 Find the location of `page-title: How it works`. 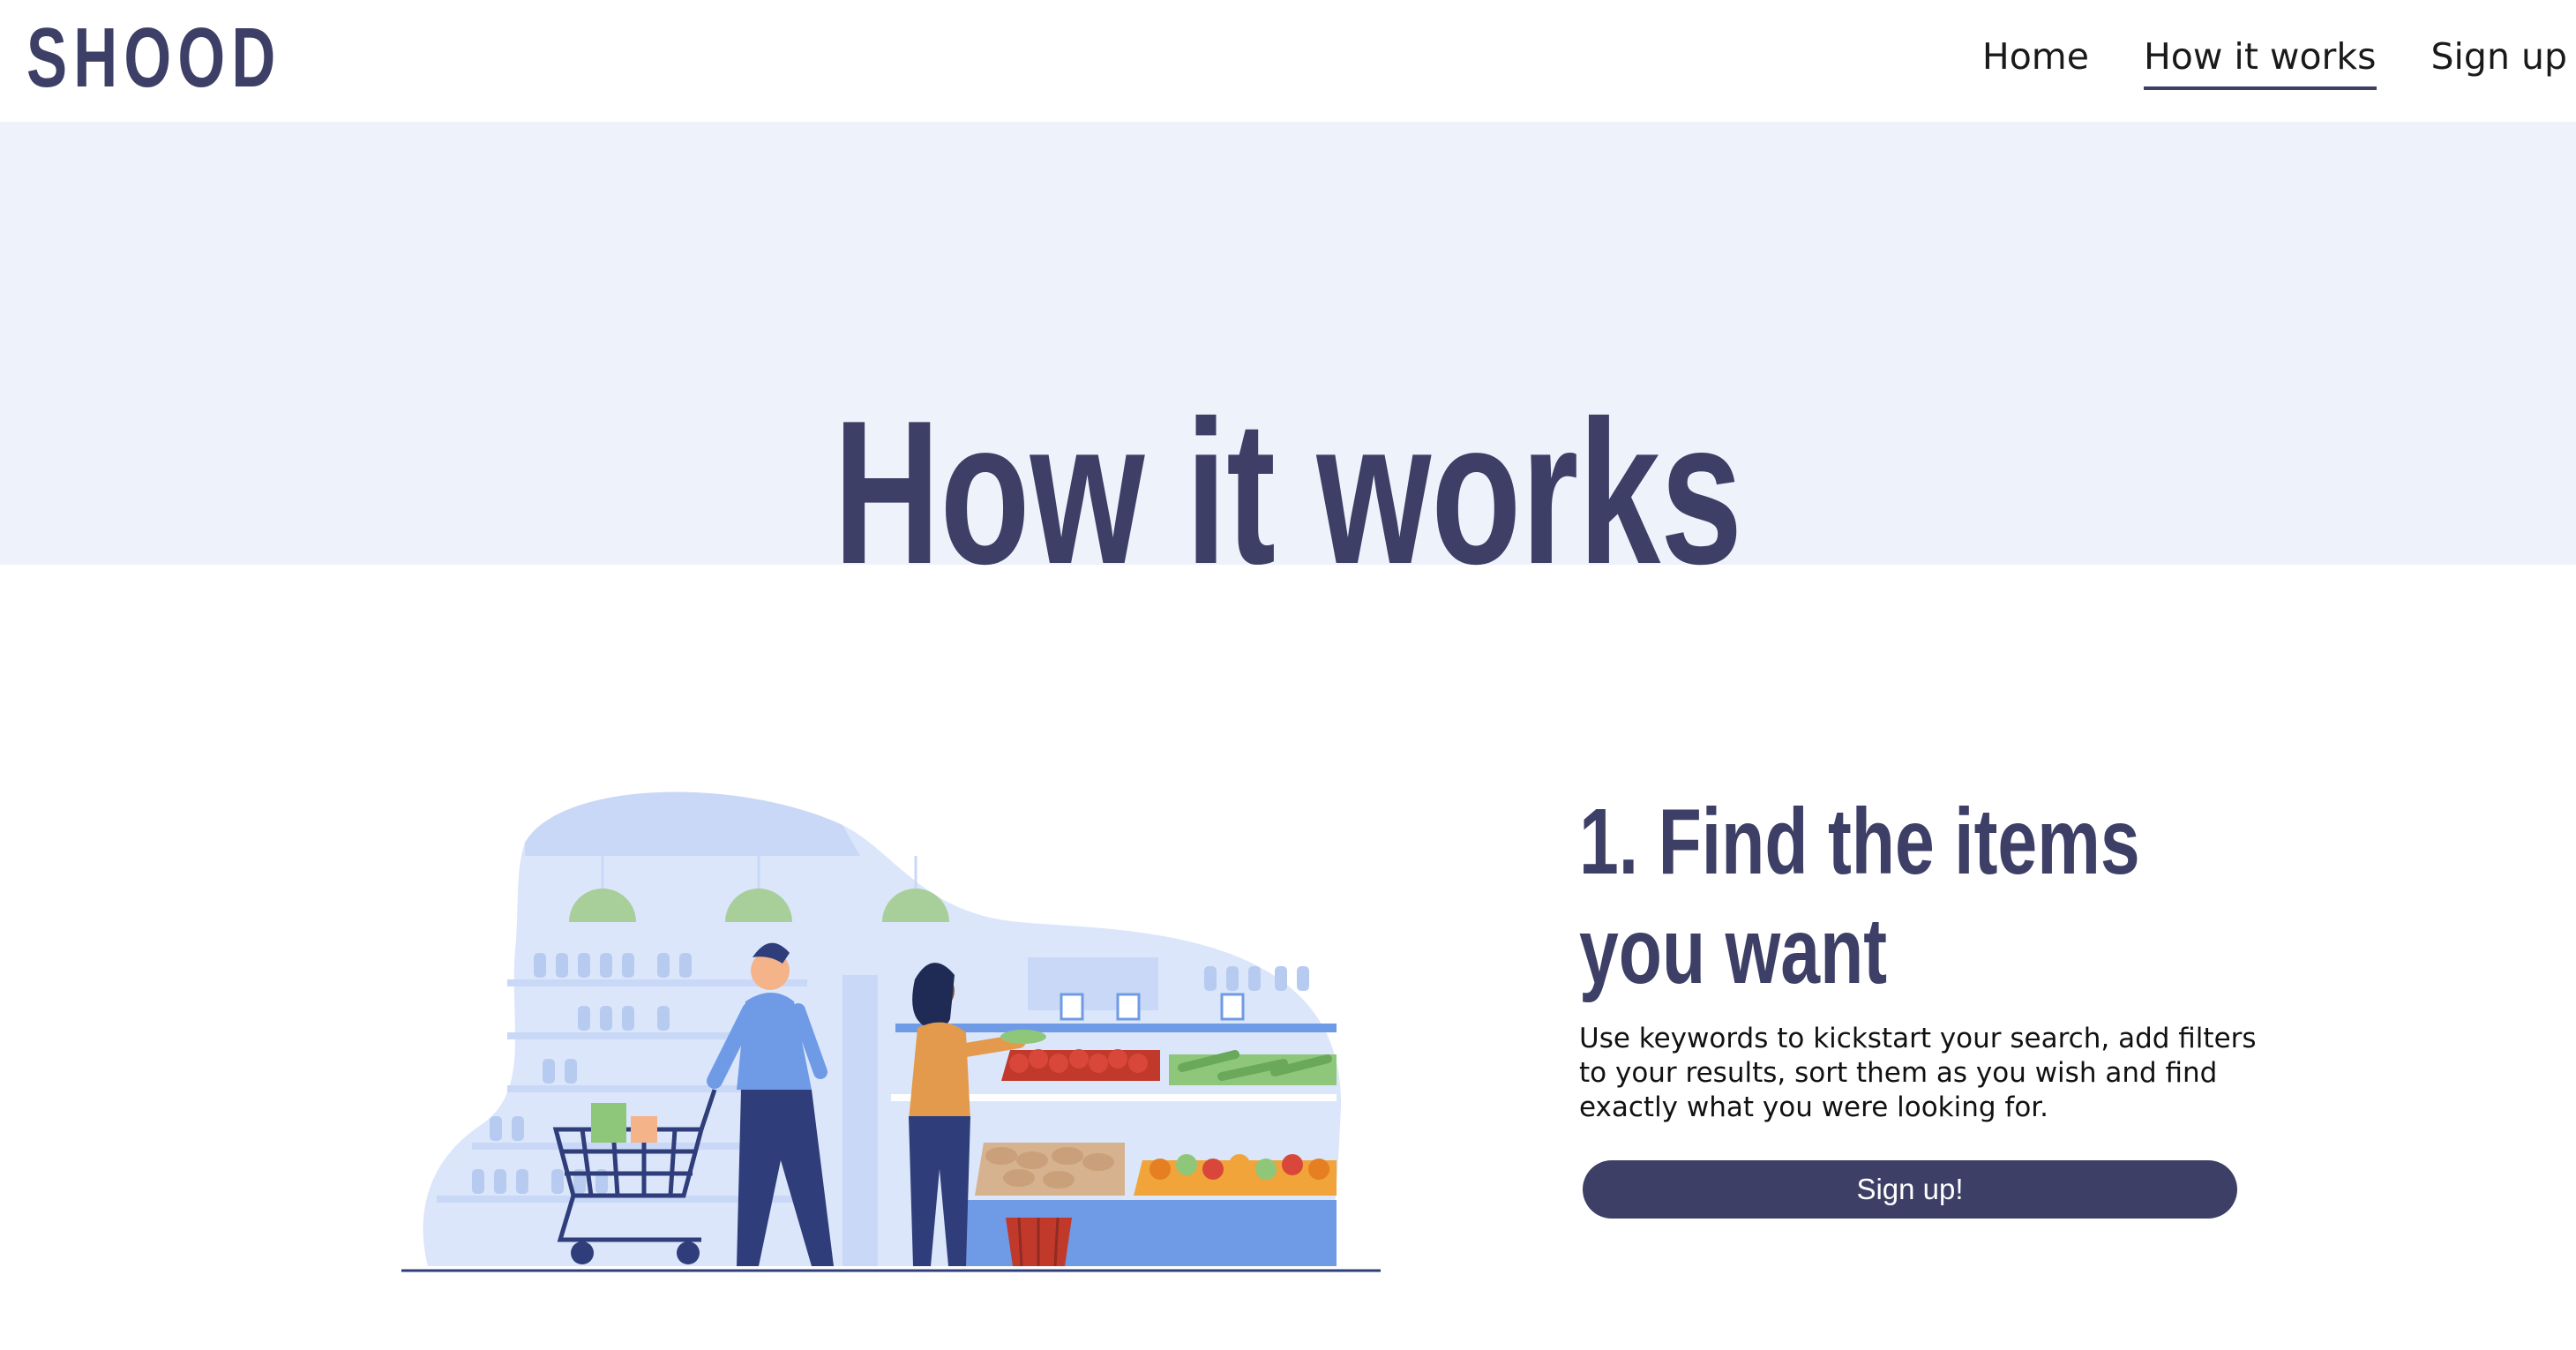

page-title: How it works is located at coordinates (1288, 493).